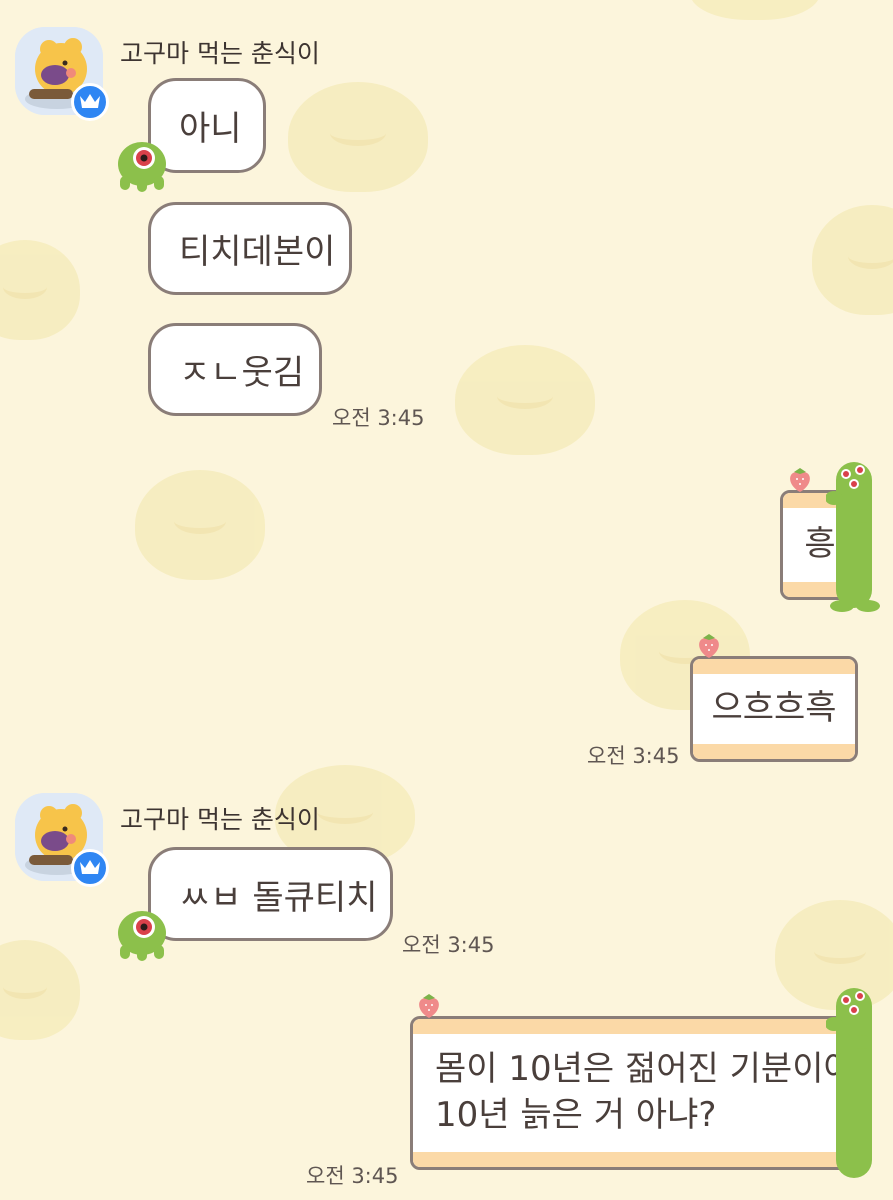 The image size is (893, 1200). What do you see at coordinates (242, 373) in the screenshot?
I see `message-text: ㅈㄴ웃김` at bounding box center [242, 373].